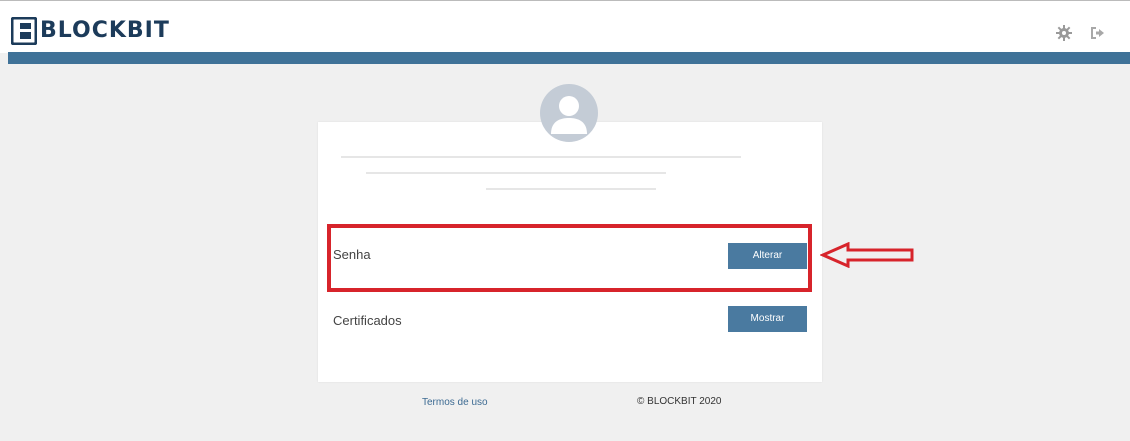  Describe the element at coordinates (455, 402) in the screenshot. I see `terms-of-use-link: Termos de uso` at that location.